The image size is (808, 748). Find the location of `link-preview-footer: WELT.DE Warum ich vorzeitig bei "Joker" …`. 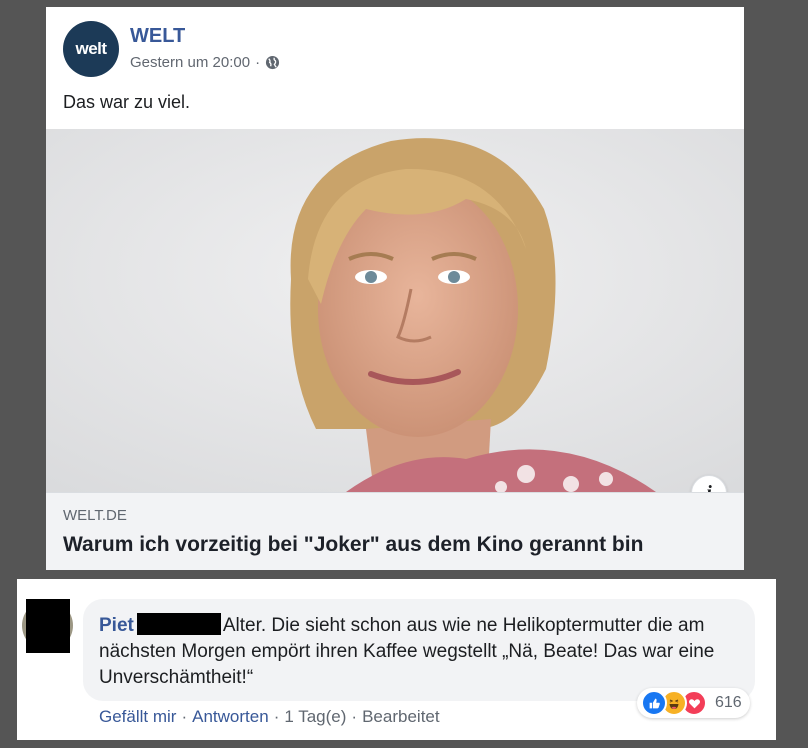

link-preview-footer: WELT.DE Warum ich vorzeitig bei "Joker" … is located at coordinates (395, 531).